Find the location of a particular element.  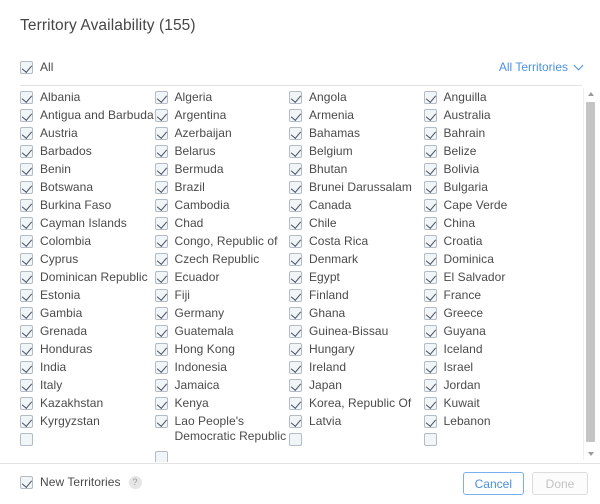

territory-checkbox-row: Kuwait is located at coordinates (492, 401).